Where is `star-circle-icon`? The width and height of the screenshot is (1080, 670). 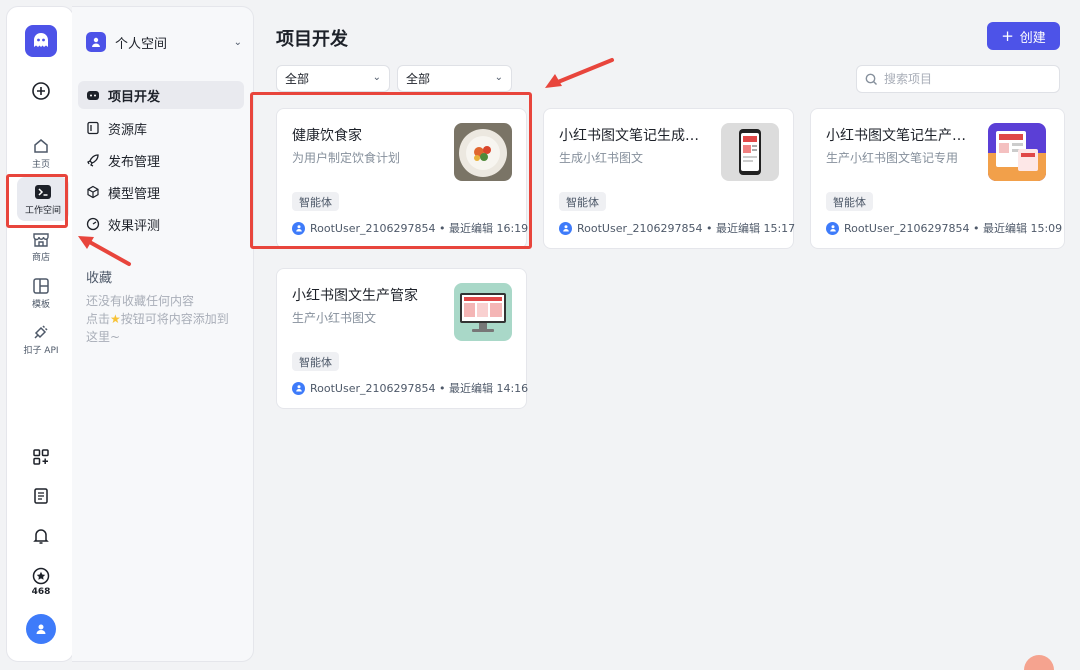 star-circle-icon is located at coordinates (41, 576).